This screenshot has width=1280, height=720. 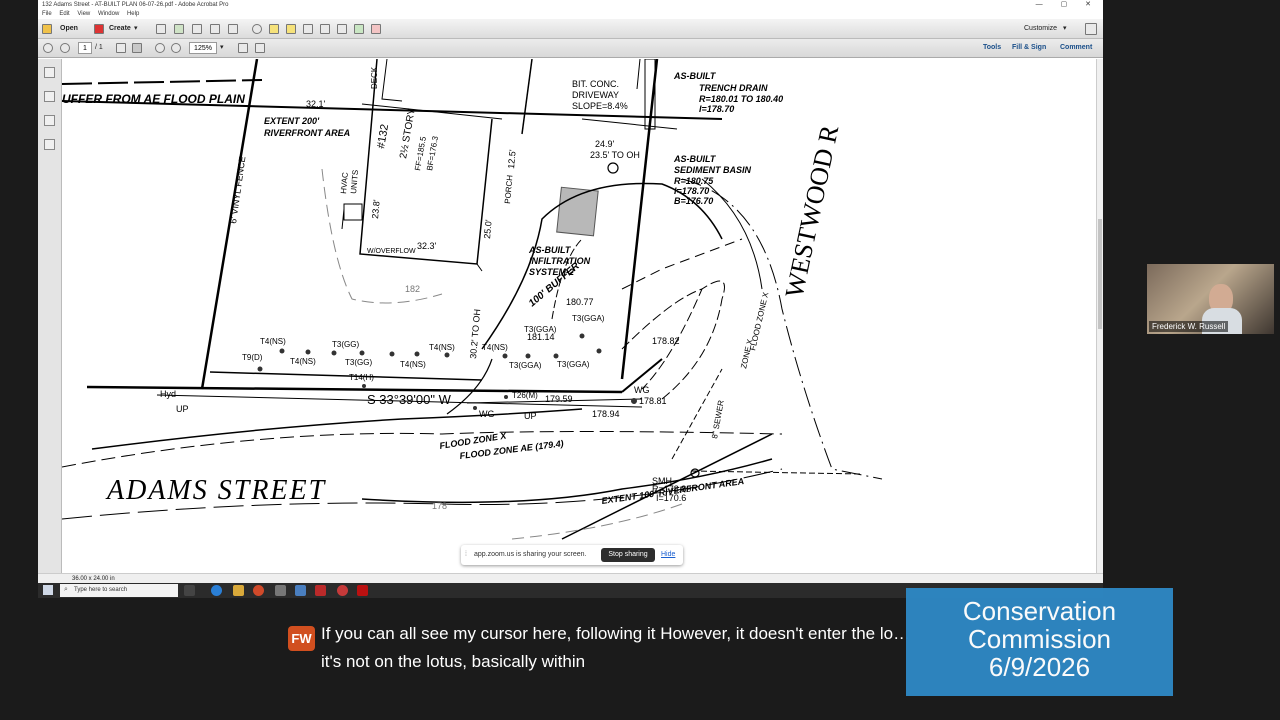 What do you see at coordinates (530, 554) in the screenshot?
I see `share-message: app.zoom.us is sharing your screen.` at bounding box center [530, 554].